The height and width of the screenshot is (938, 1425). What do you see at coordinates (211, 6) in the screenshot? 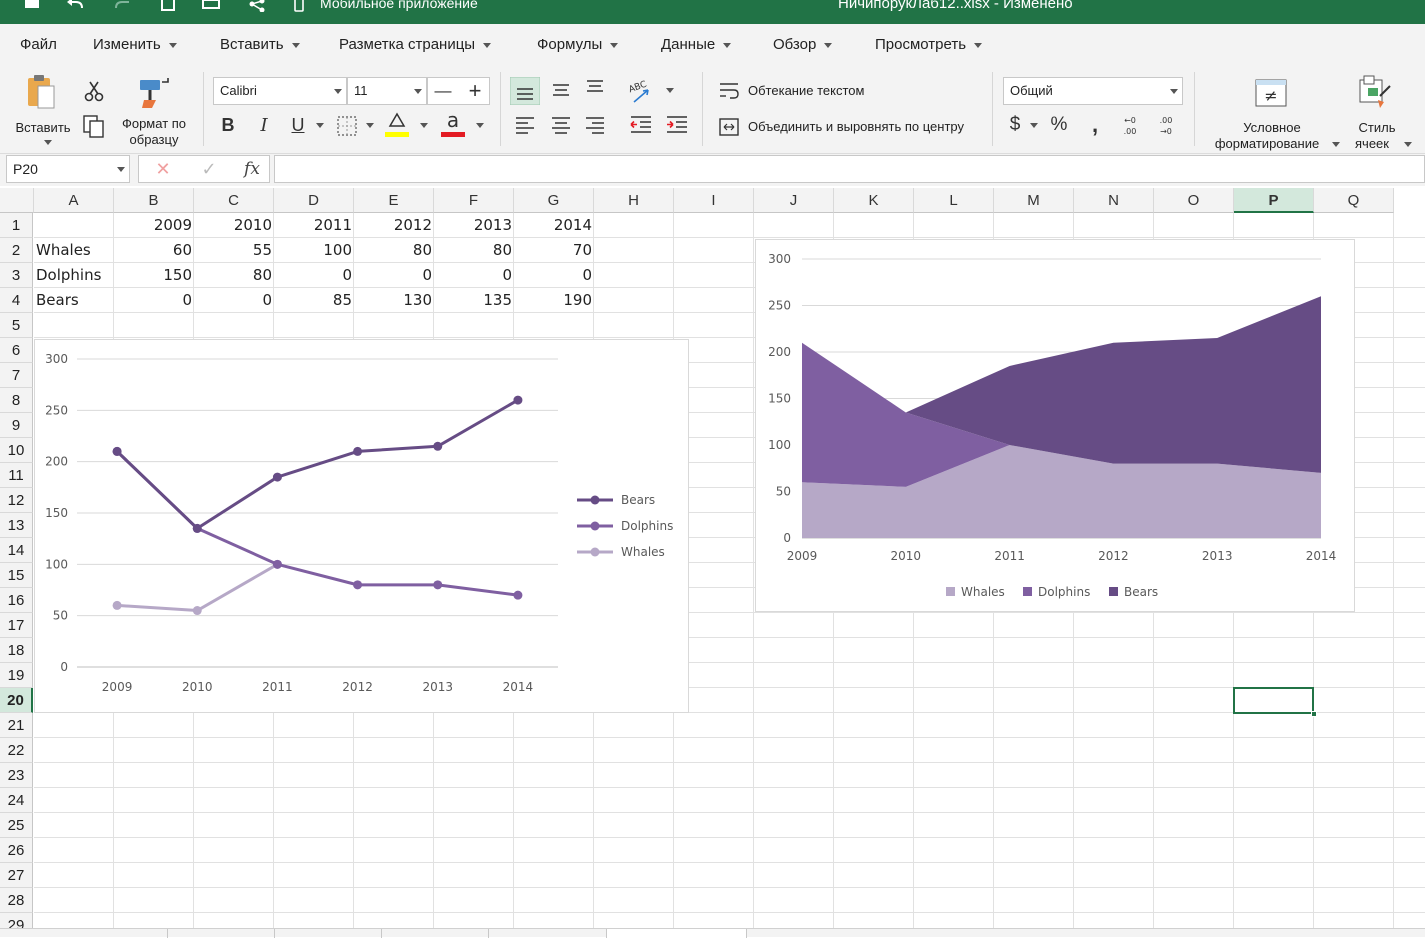
I see `print-icon` at bounding box center [211, 6].